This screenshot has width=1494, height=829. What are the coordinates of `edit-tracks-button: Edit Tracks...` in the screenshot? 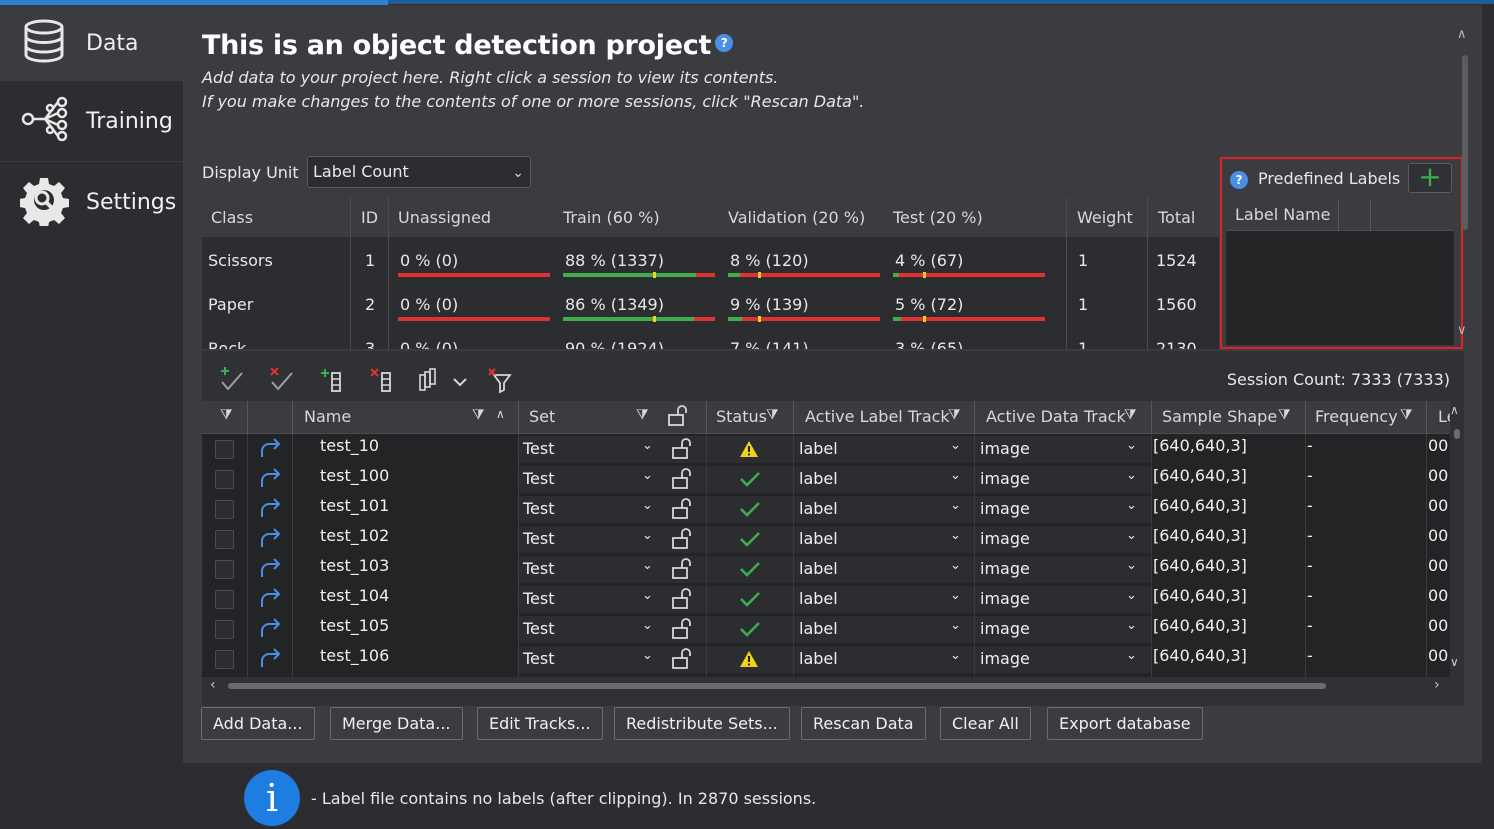 It's located at (540, 723).